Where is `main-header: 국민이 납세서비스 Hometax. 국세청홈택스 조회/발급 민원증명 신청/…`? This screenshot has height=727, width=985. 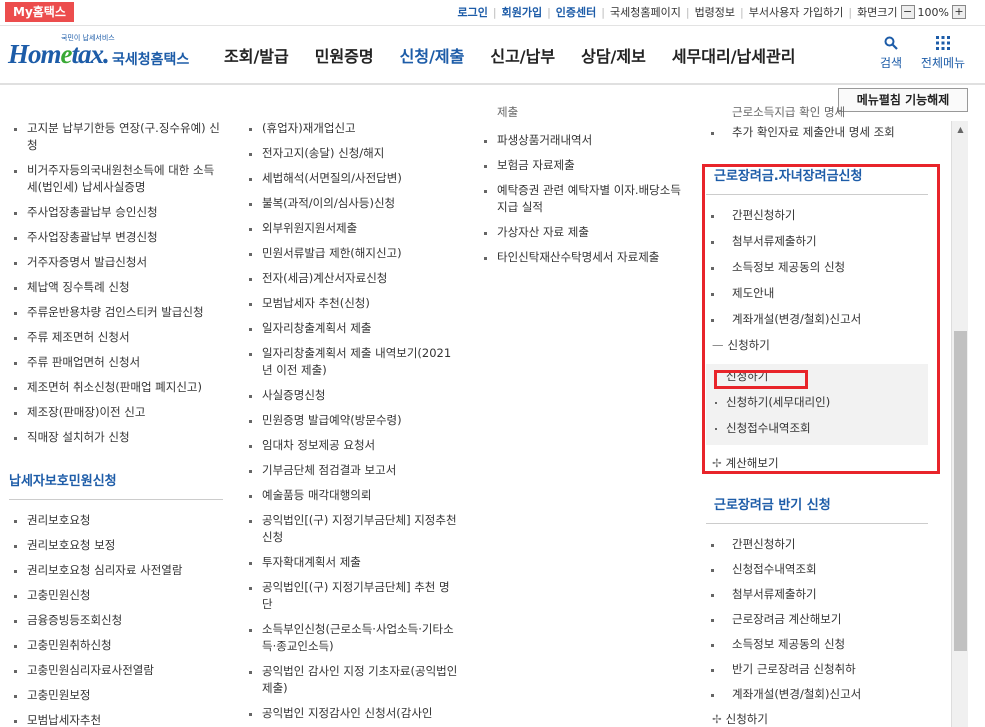
main-header: 국민이 납세서비스 Hometax. 국세청홈택스 조회/발급 민원증명 신청/… is located at coordinates (492, 56).